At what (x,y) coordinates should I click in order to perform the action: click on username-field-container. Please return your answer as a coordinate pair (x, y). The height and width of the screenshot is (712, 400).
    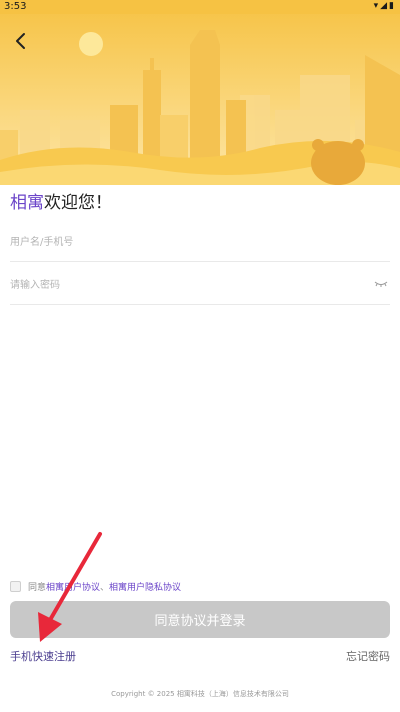
    Looking at the image, I should click on (200, 242).